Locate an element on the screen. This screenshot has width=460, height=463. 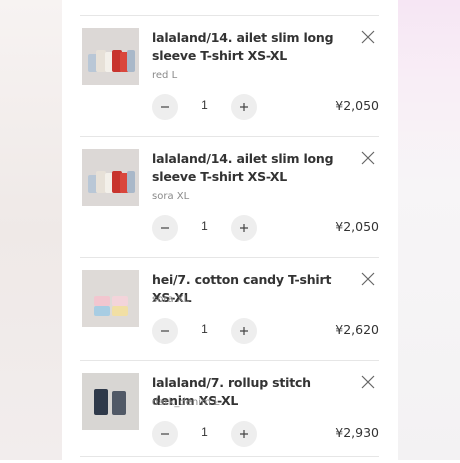
quantity-stepper: 1 ¥2,620 is located at coordinates (265, 331).